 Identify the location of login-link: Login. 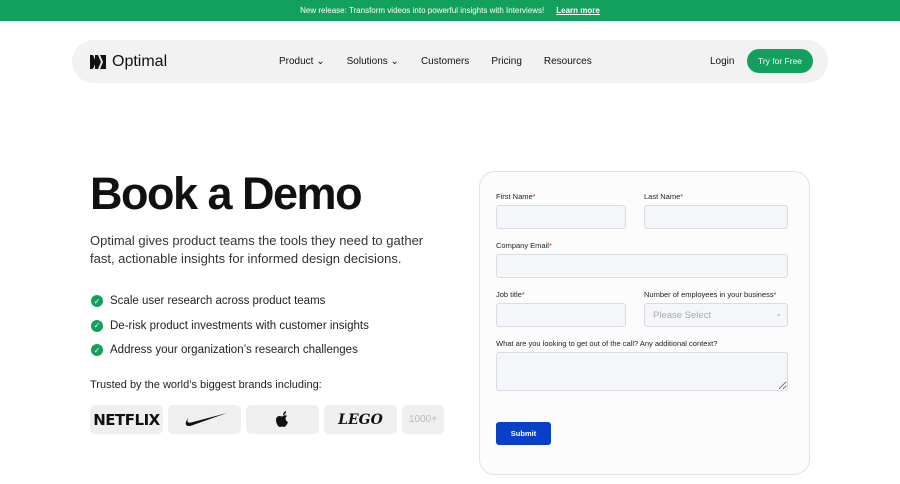
(722, 61).